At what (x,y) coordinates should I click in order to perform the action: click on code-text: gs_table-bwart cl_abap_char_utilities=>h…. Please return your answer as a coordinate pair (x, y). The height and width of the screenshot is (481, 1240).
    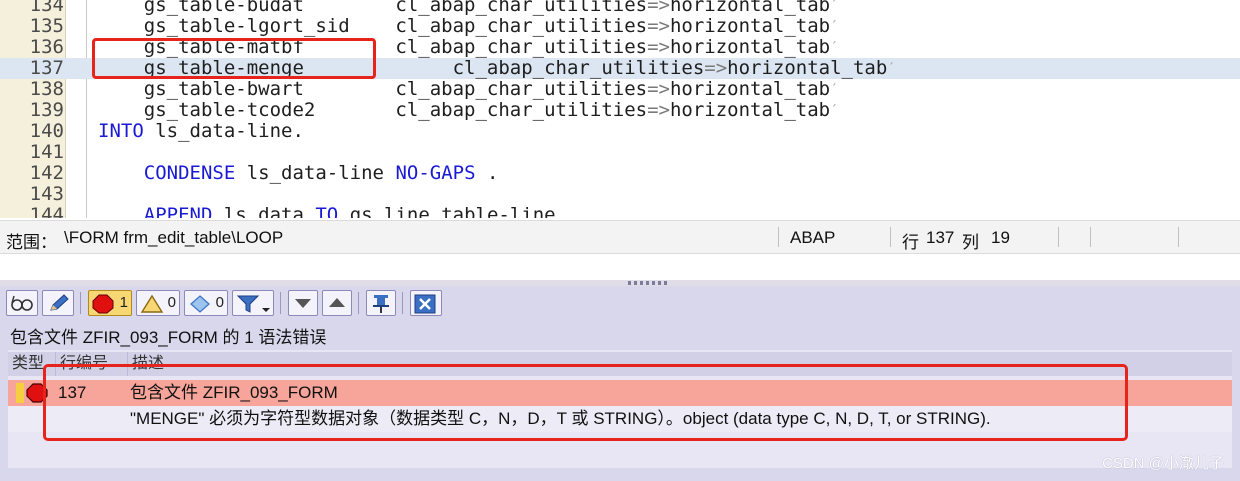
    Looking at the image, I should click on (468, 89).